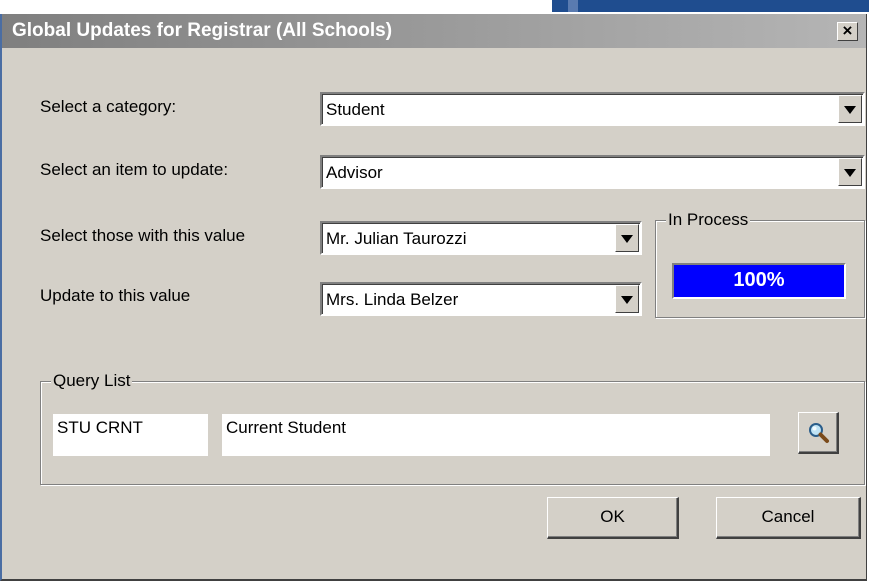  What do you see at coordinates (613, 518) in the screenshot?
I see `ok-button: OK` at bounding box center [613, 518].